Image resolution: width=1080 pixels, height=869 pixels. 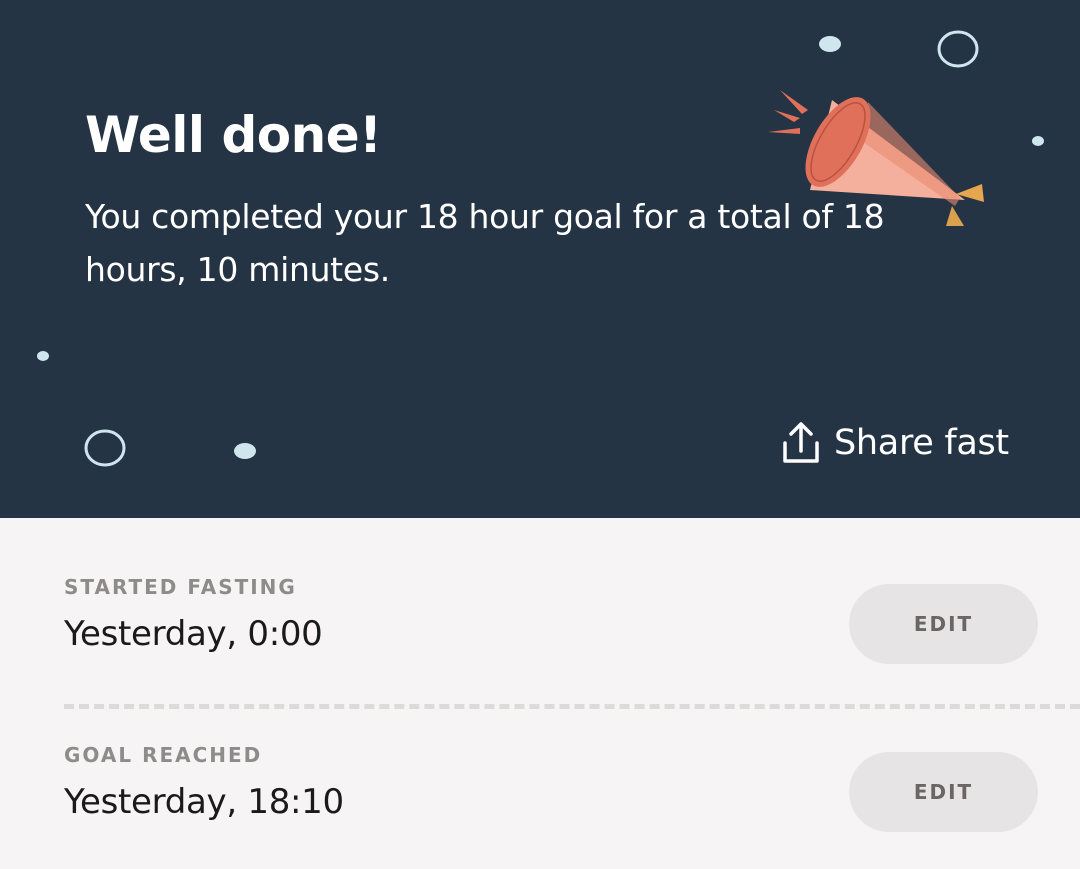 I want to click on edit-start-time-button: EDIT, so click(x=943, y=624).